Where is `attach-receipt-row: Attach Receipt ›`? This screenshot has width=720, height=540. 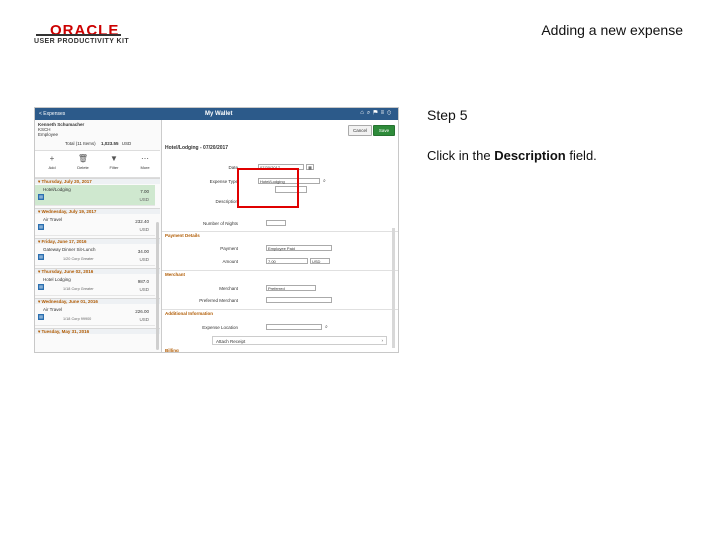
attach-receipt-row: Attach Receipt › is located at coordinates (299, 340).